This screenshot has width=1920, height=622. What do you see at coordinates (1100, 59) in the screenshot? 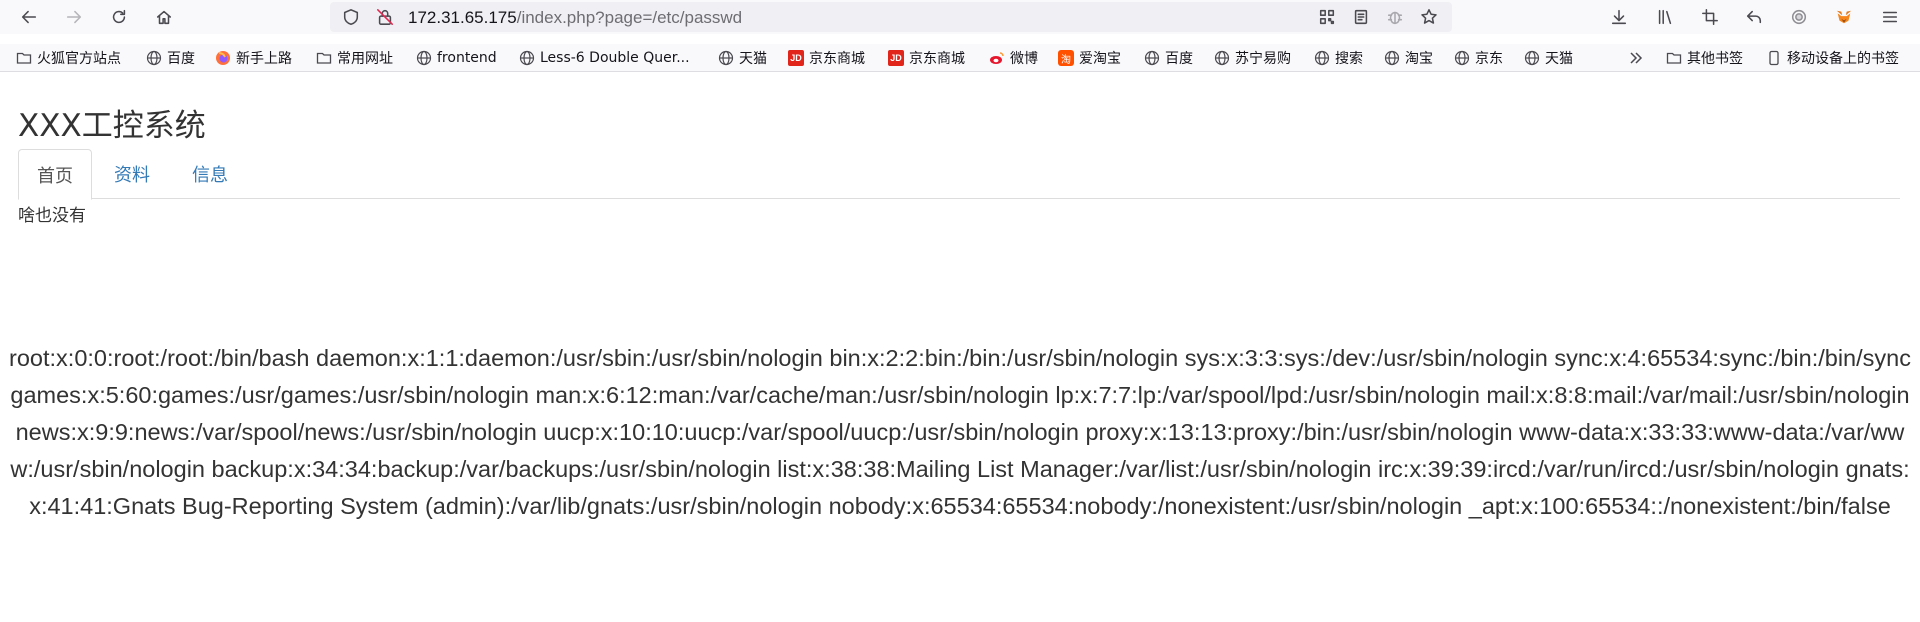
I see `bookmark-label: 爱淘宝` at bounding box center [1100, 59].